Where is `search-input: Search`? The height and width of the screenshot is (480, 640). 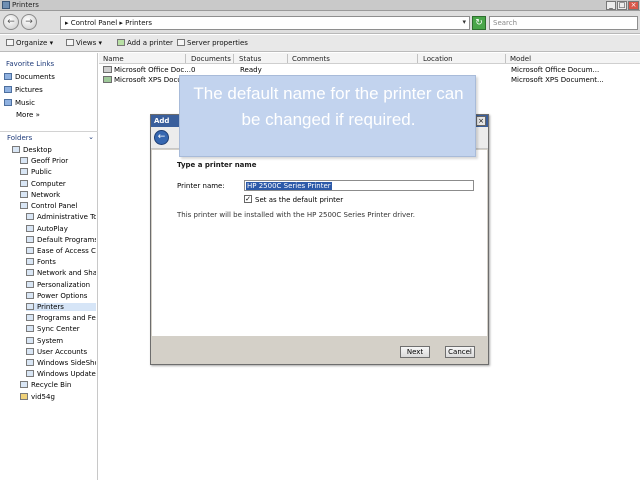
search-input: Search is located at coordinates (563, 23).